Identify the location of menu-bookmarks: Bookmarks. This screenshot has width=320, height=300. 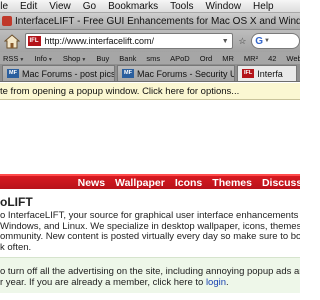
(133, 6).